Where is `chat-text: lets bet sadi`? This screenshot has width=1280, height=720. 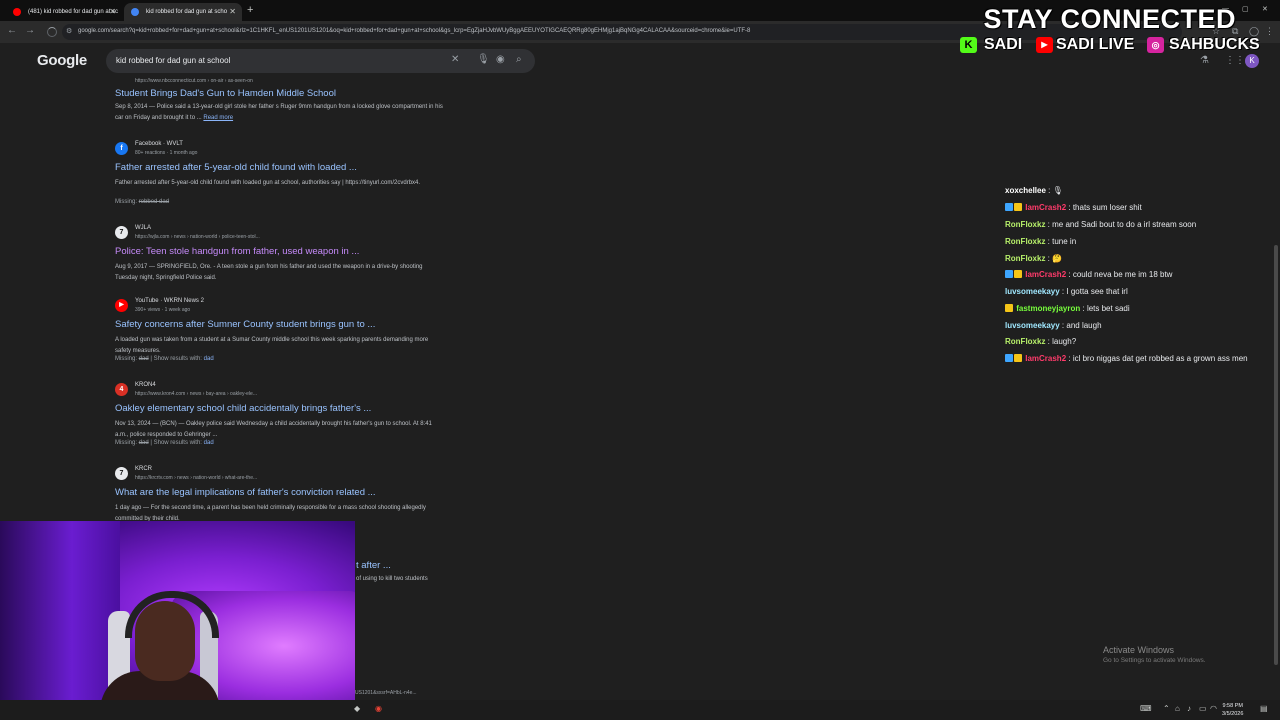
chat-text: lets bet sadi is located at coordinates (1108, 308).